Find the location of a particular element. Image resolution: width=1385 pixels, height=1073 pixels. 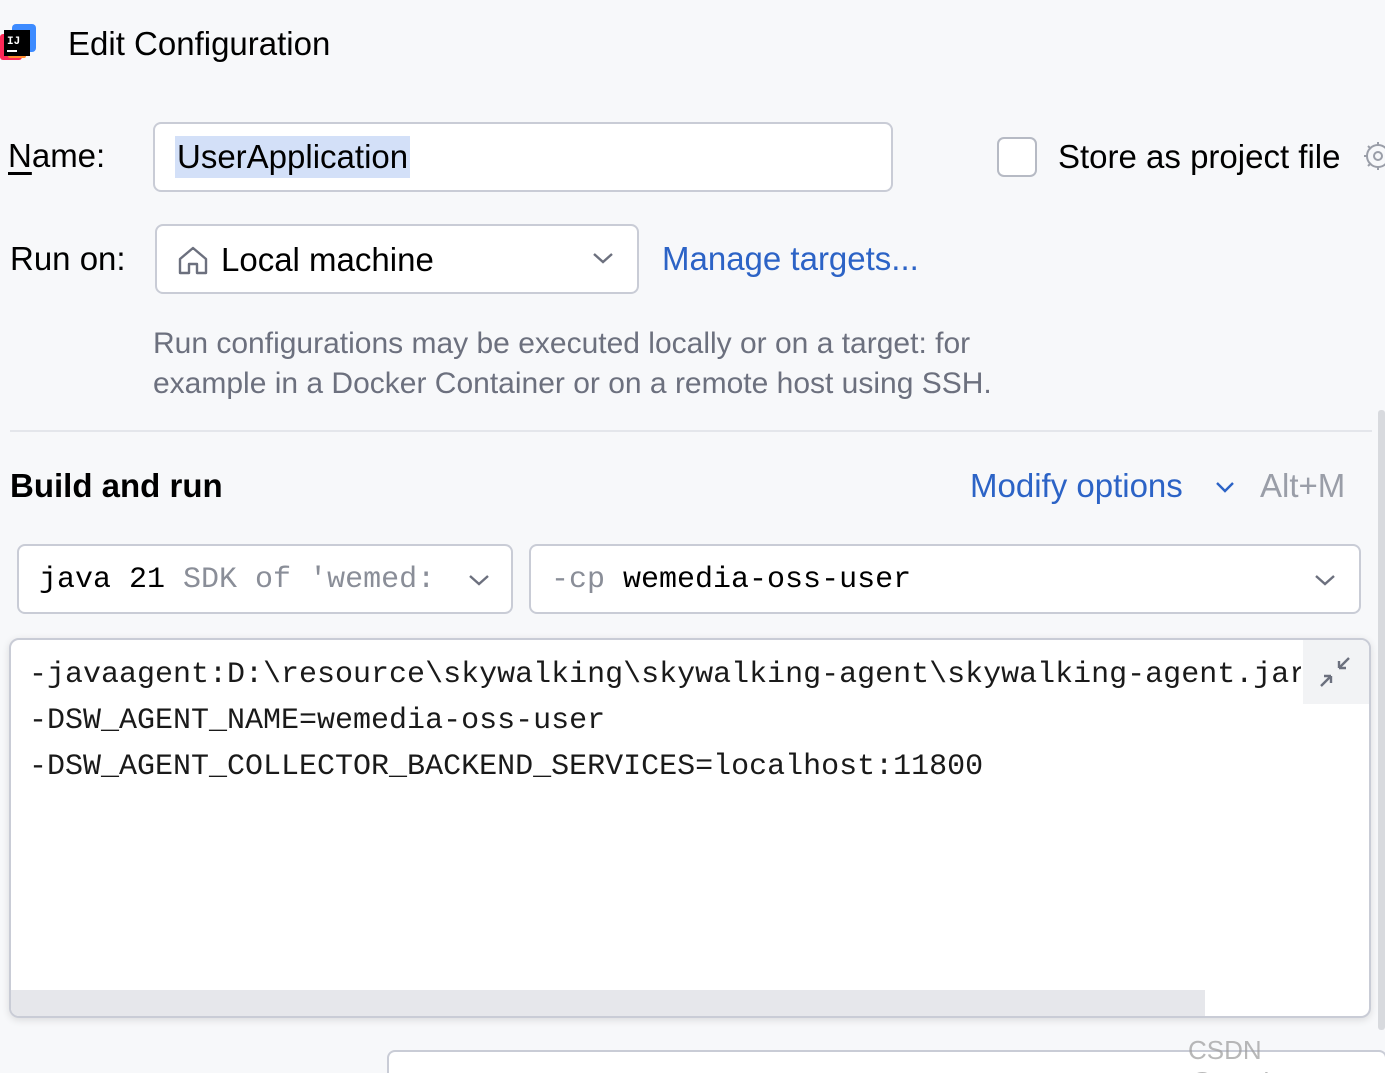

store-as-project-file-checkbox is located at coordinates (1017, 157).